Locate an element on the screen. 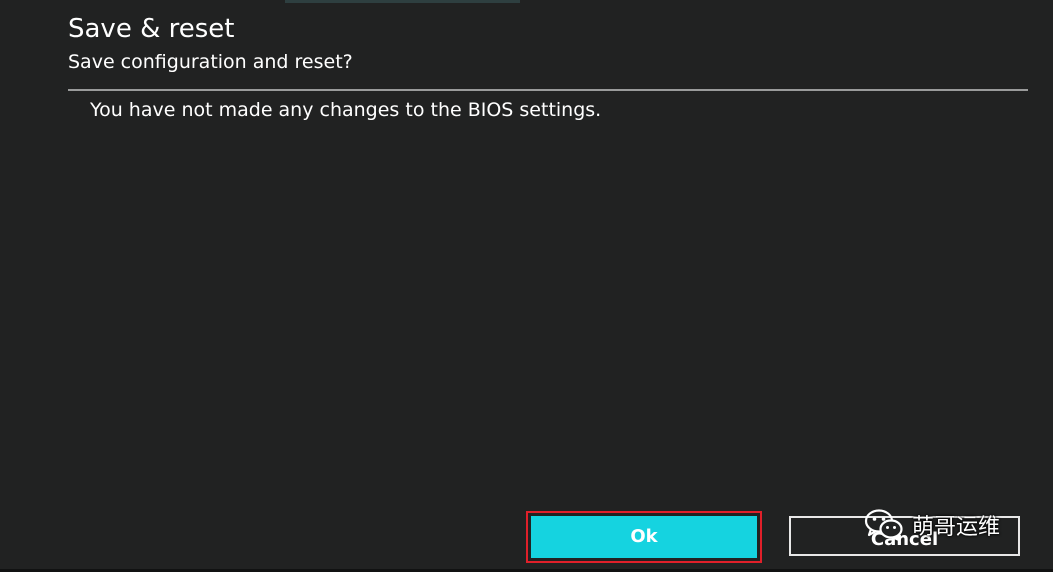 This screenshot has width=1053, height=572. ok-button: Ok is located at coordinates (644, 537).